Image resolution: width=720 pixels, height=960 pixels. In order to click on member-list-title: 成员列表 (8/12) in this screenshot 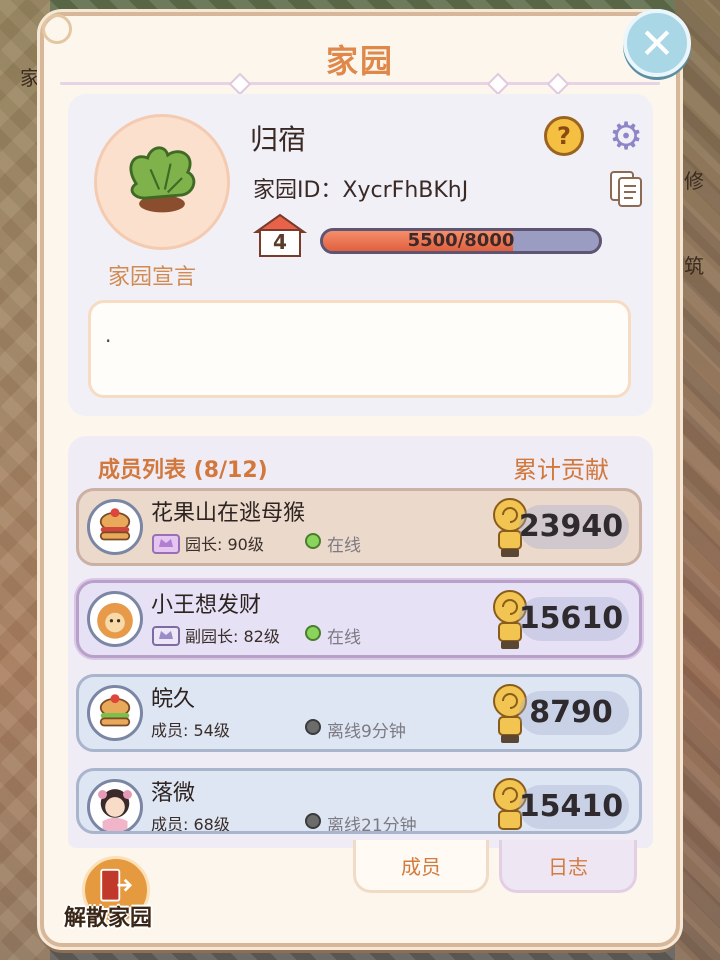, I will do `click(183, 470)`.